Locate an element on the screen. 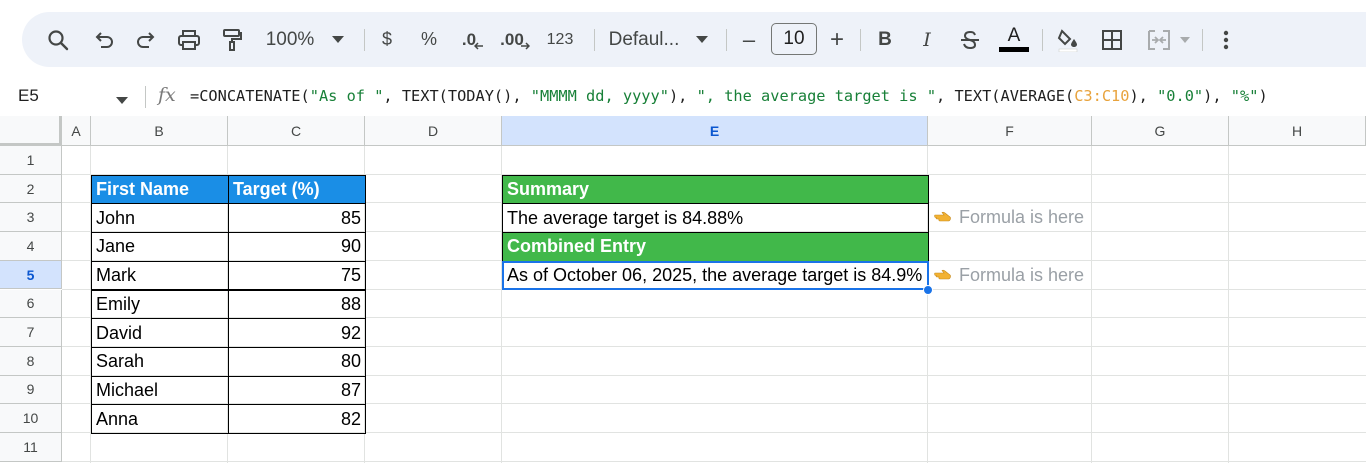 The height and width of the screenshot is (463, 1366). text-color-swatch is located at coordinates (1014, 49).